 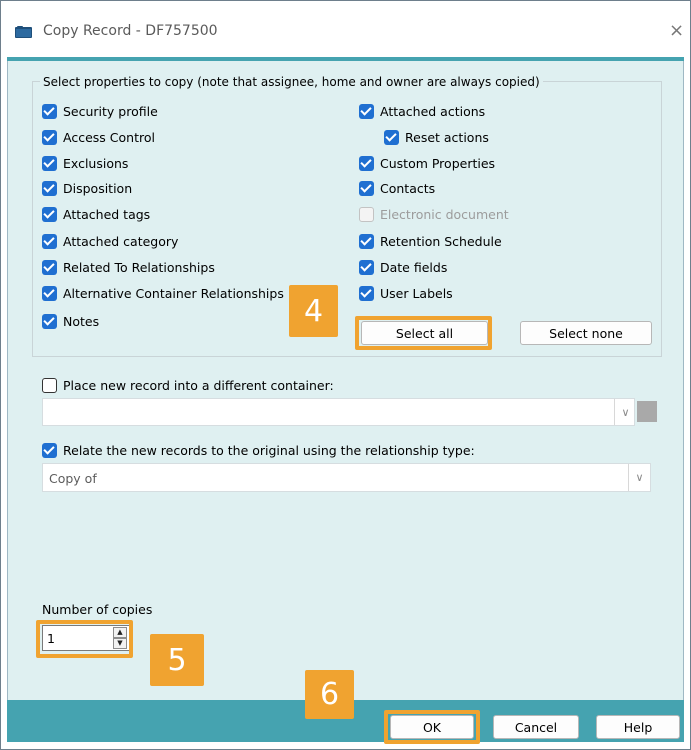 What do you see at coordinates (121, 241) in the screenshot?
I see `checkbox-label: Attached category` at bounding box center [121, 241].